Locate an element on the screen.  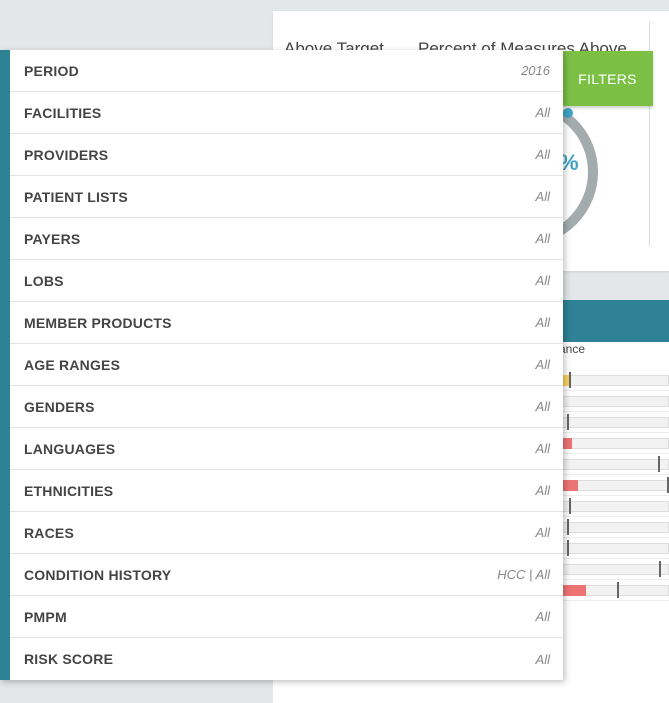
filters-button: FILTERS is located at coordinates (607, 78).